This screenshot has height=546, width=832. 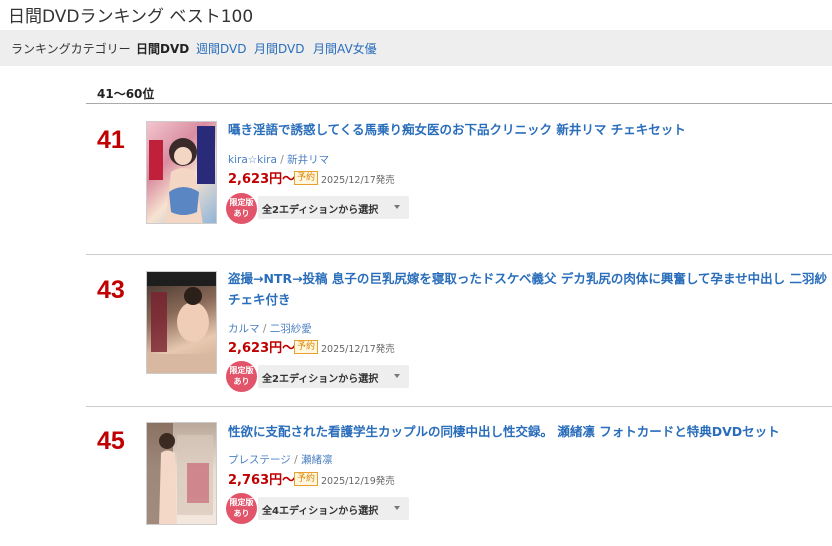 I want to click on maker-actress: プレステージ / 瀬緒凛, so click(x=280, y=460).